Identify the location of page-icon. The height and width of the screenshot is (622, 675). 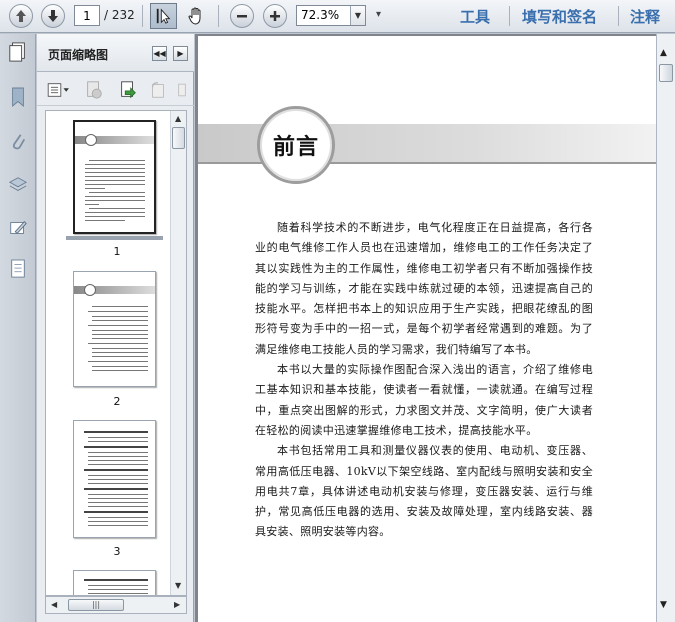
(18, 268).